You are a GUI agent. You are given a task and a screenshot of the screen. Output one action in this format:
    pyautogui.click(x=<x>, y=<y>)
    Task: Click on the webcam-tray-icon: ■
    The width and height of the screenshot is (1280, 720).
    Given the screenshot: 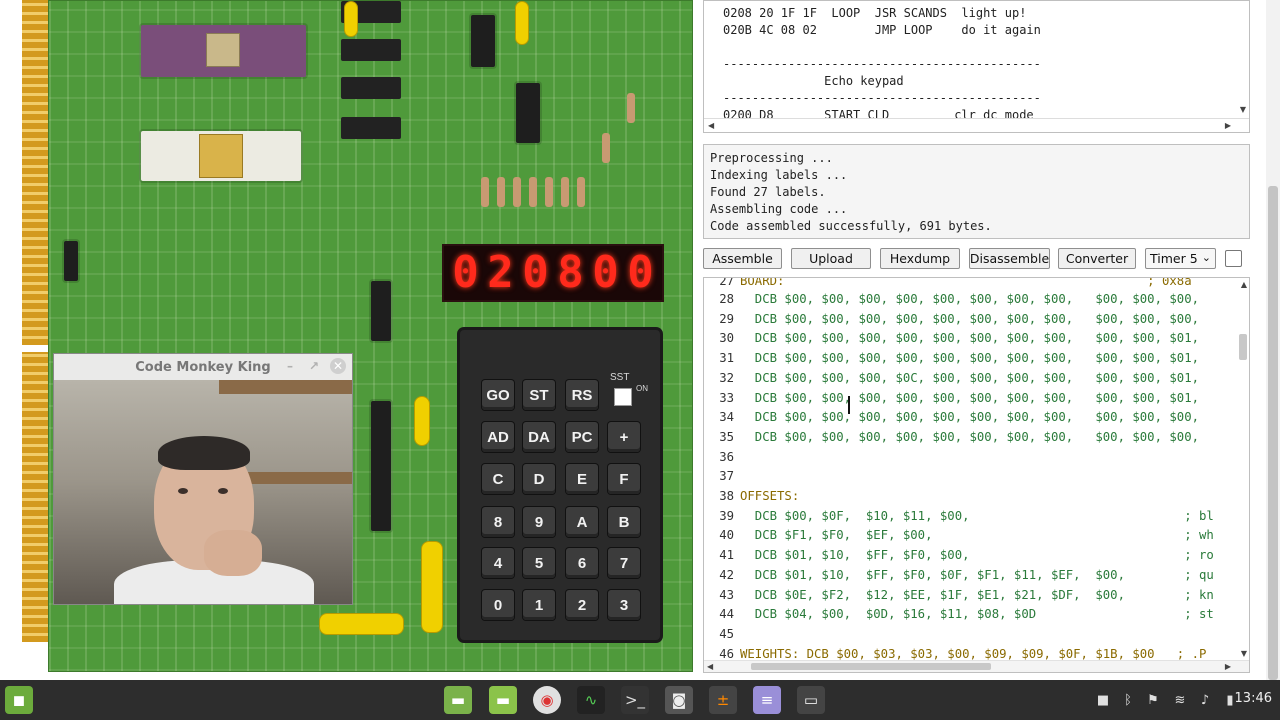 What is the action you would take?
    pyautogui.click(x=1103, y=700)
    